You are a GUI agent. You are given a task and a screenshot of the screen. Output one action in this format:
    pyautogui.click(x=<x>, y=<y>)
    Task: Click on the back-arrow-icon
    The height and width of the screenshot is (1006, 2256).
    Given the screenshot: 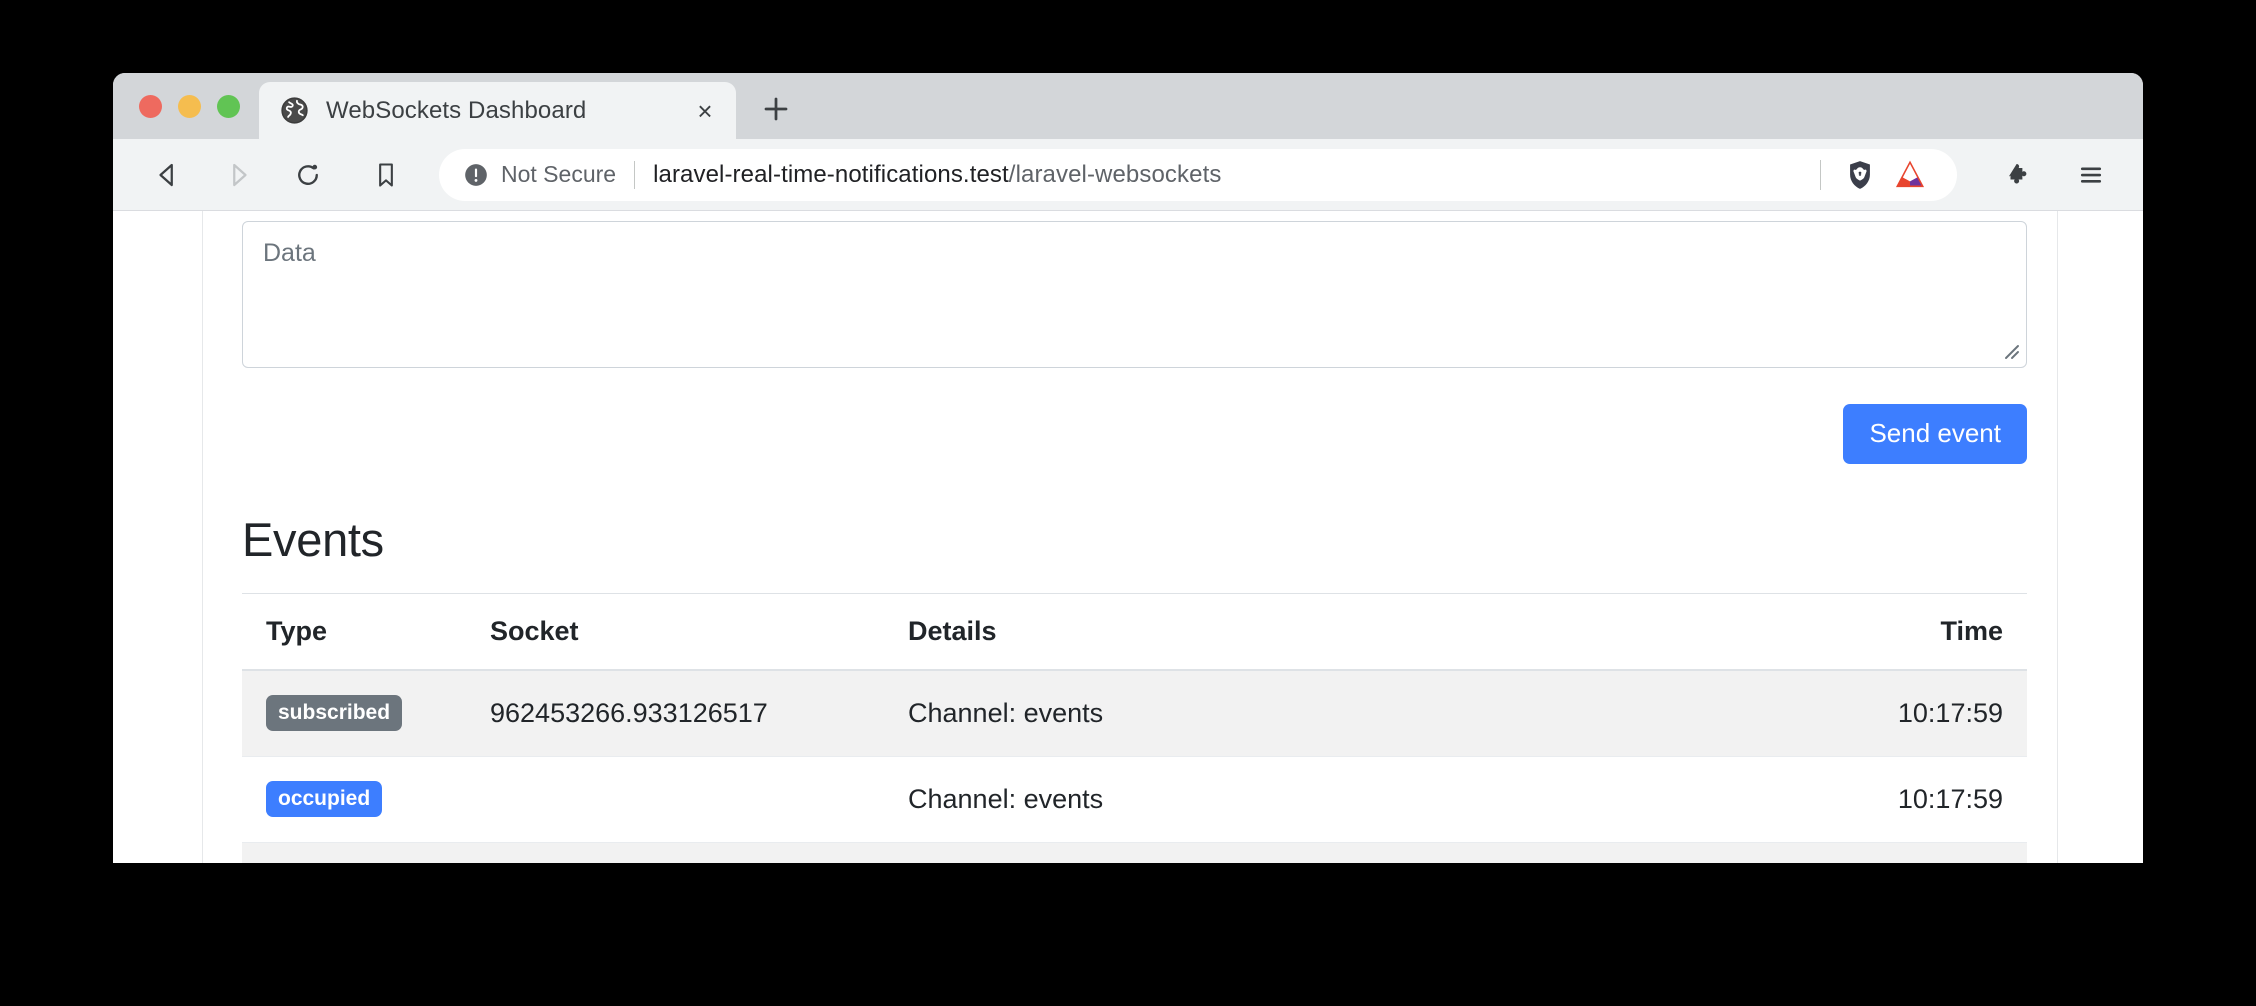 What is the action you would take?
    pyautogui.click(x=166, y=174)
    